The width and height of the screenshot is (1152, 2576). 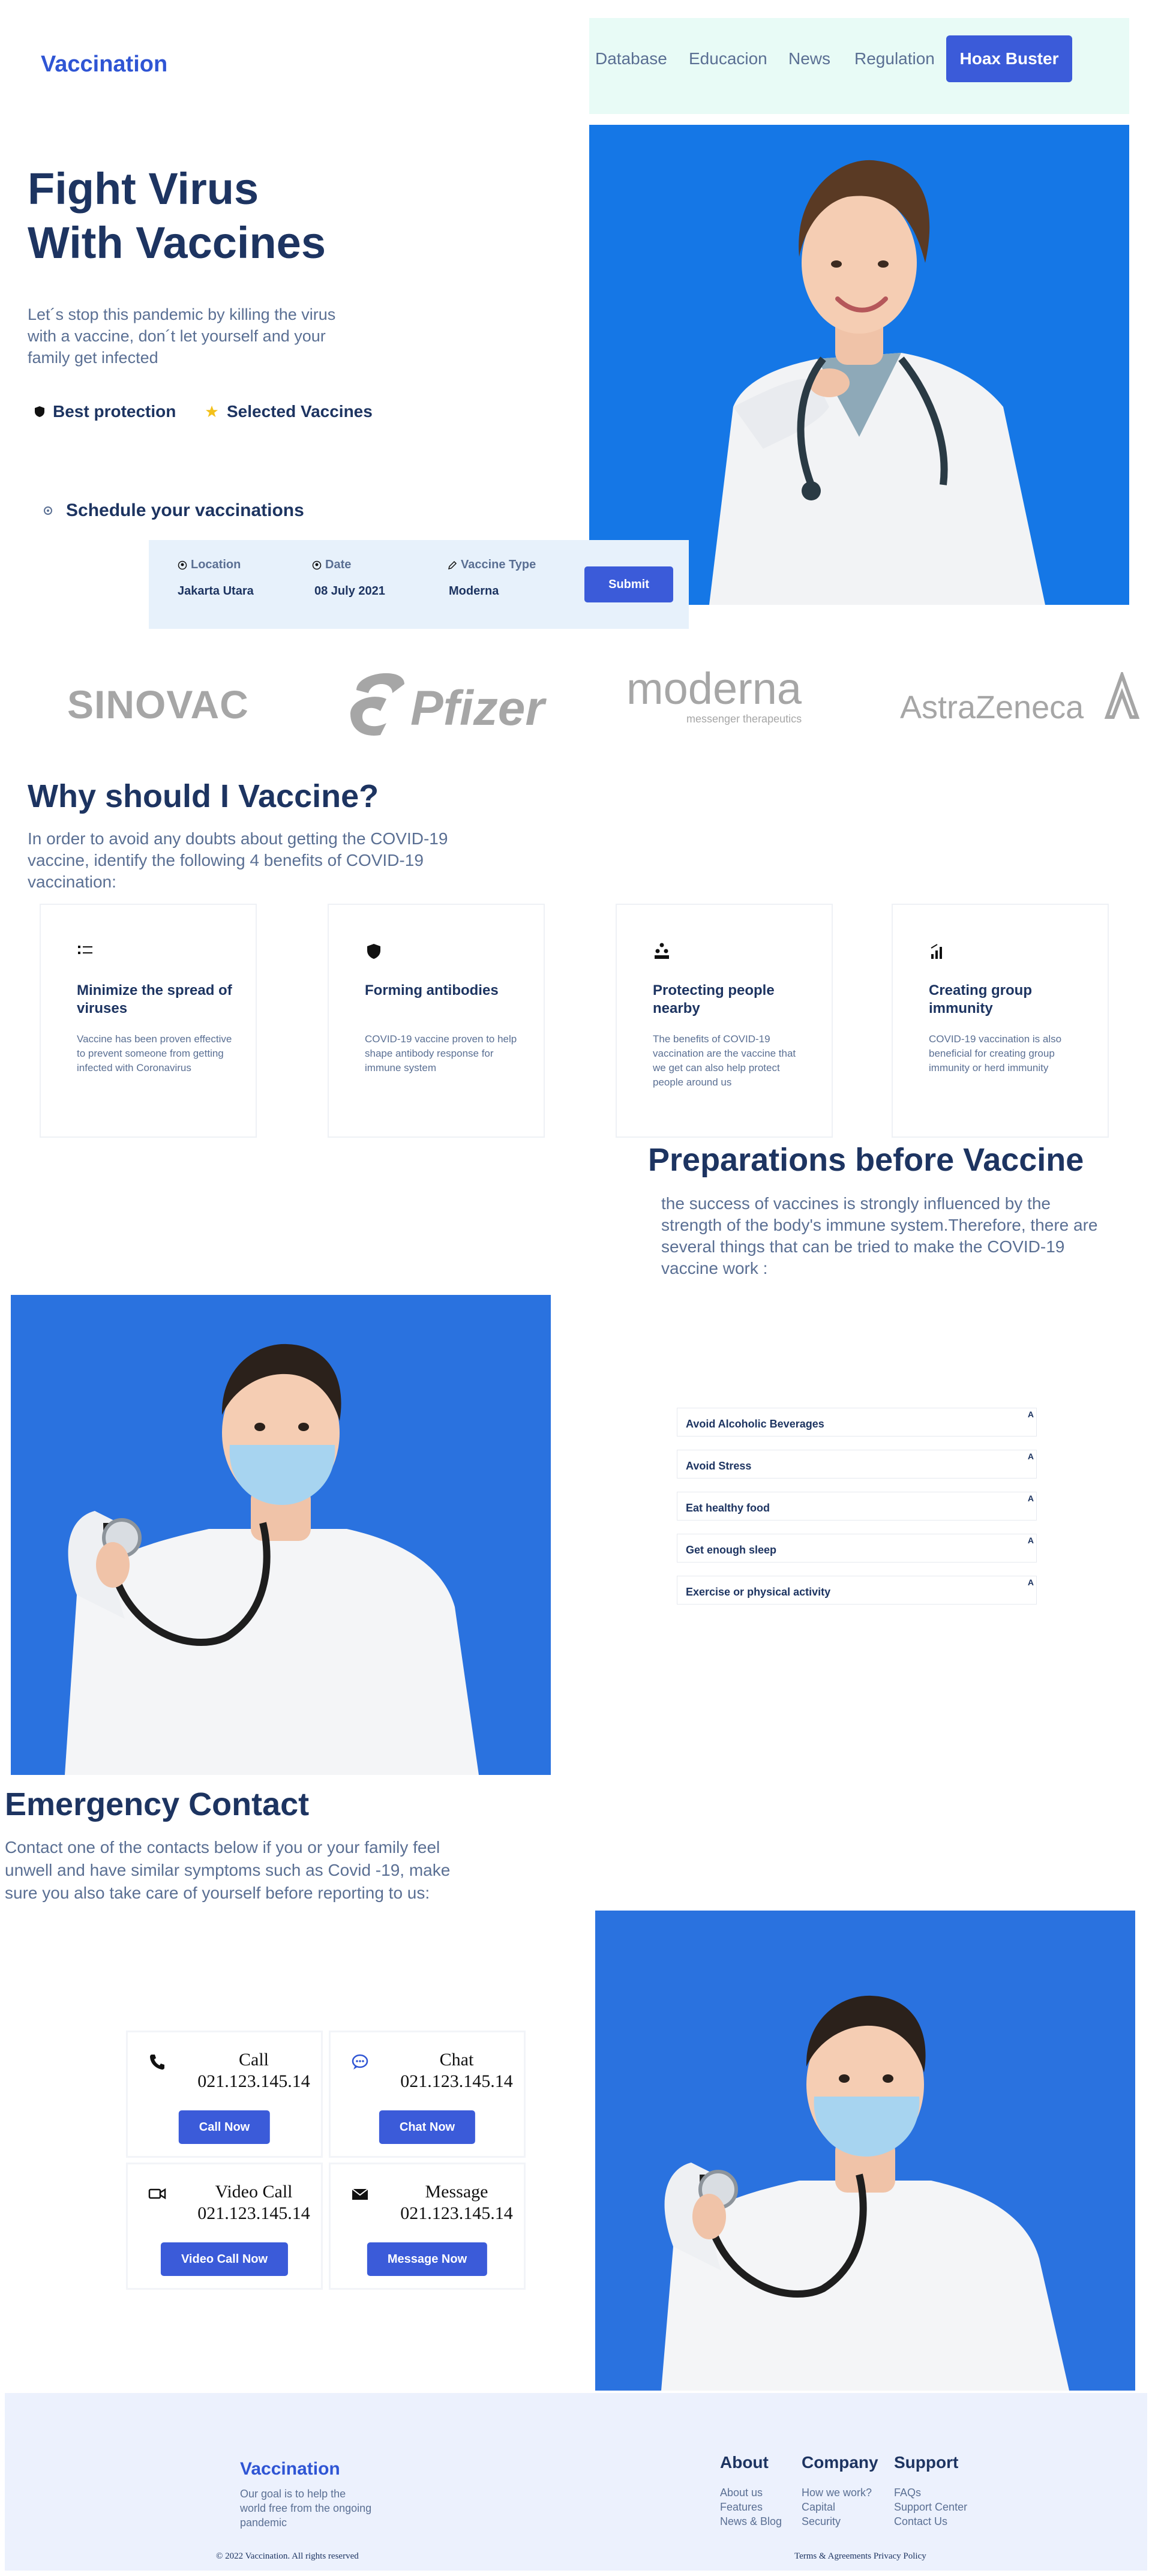 What do you see at coordinates (209, 565) in the screenshot?
I see `location-label: Location` at bounding box center [209, 565].